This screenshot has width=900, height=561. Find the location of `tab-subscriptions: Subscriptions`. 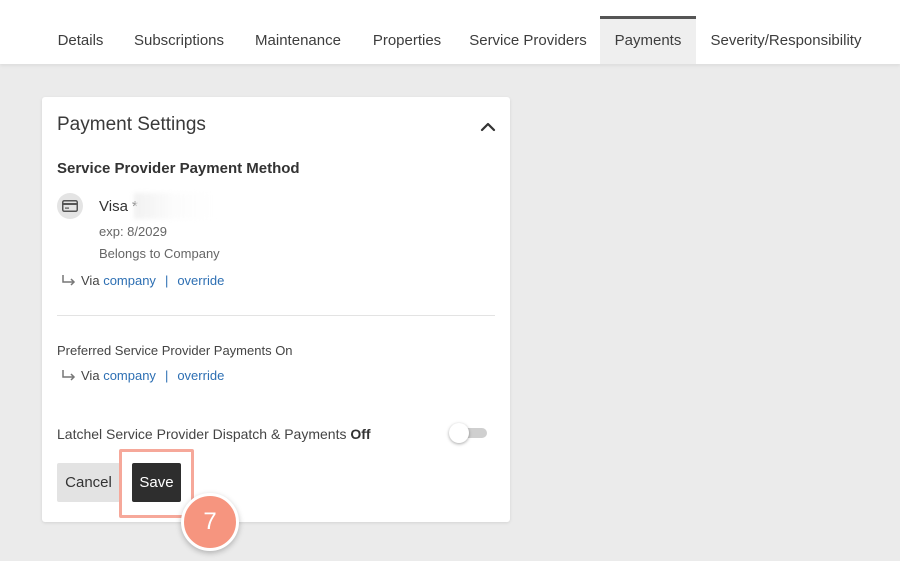

tab-subscriptions: Subscriptions is located at coordinates (179, 40).